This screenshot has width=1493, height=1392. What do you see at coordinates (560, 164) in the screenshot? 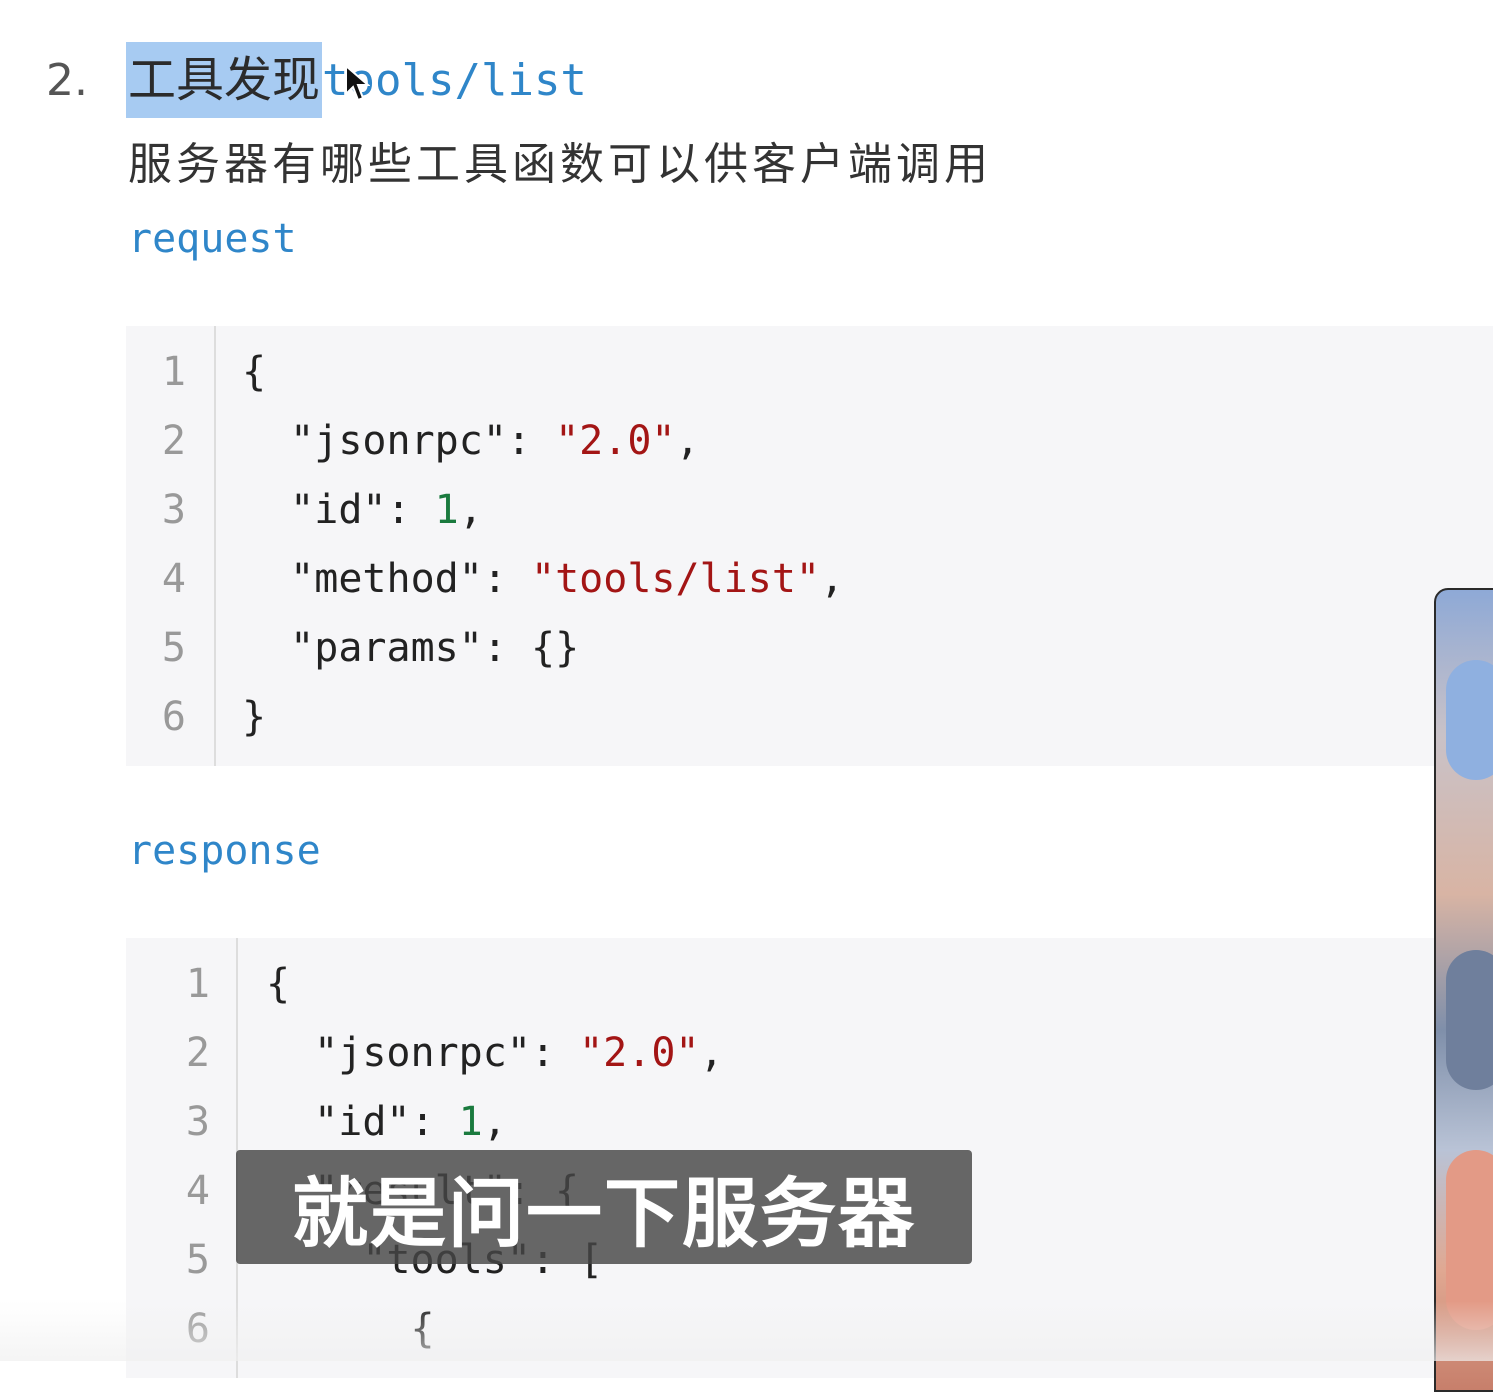
I see `section-description: 服务器有哪些工具函数可以供客户端调用` at bounding box center [560, 164].